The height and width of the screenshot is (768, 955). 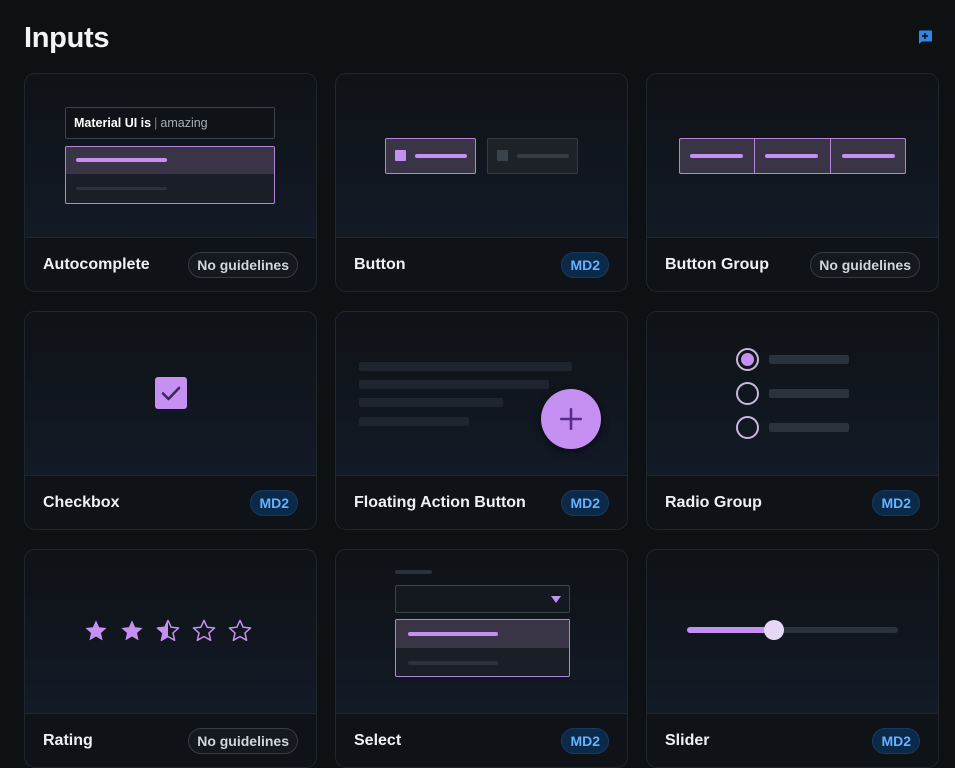 I want to click on button-group-illustration, so click(x=792, y=156).